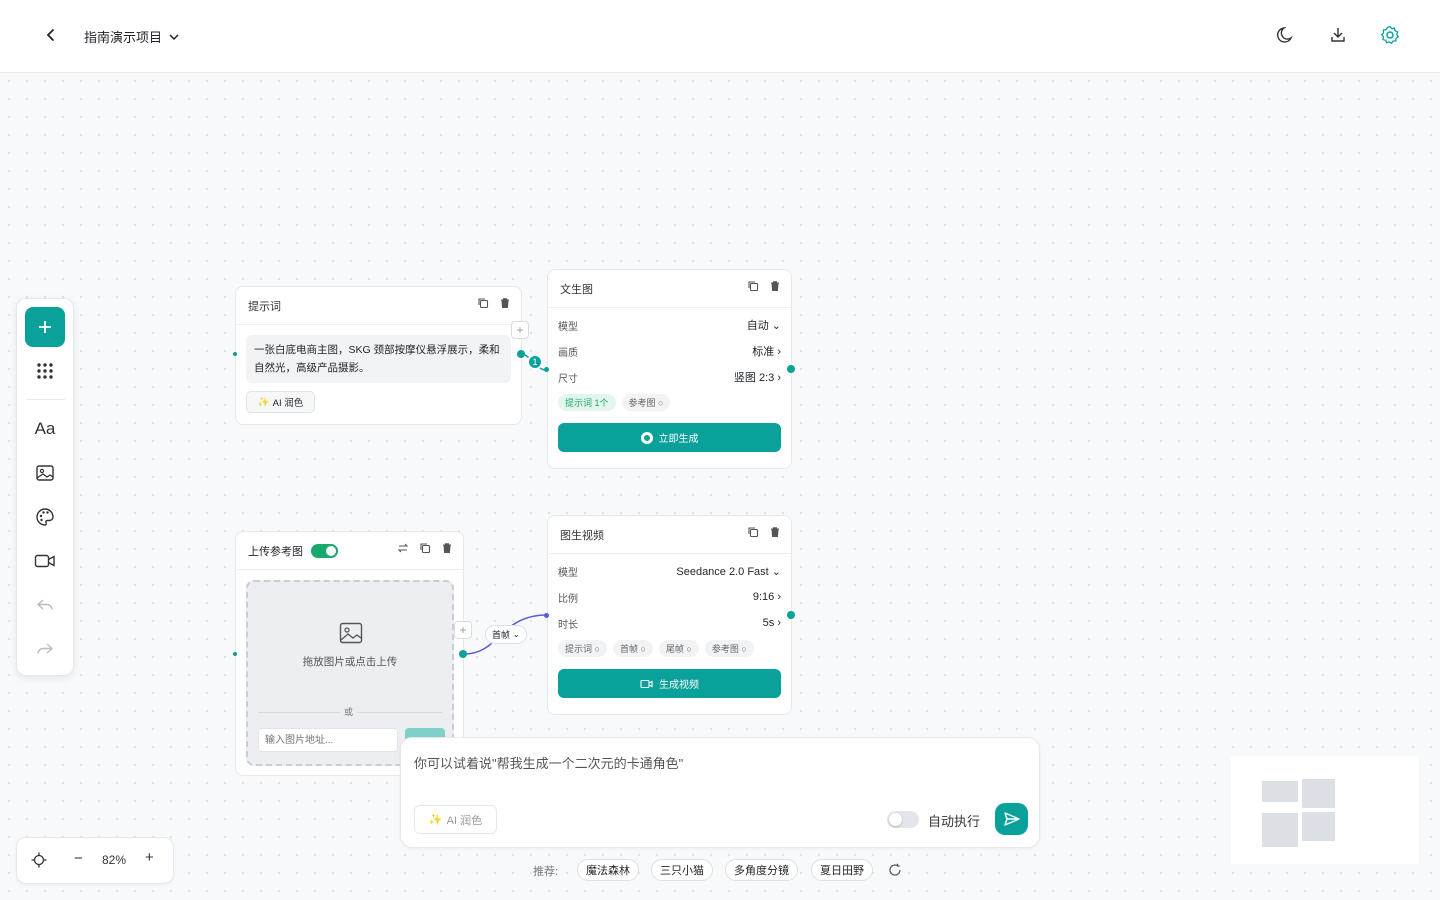 The image size is (1440, 900). Describe the element at coordinates (324, 550) in the screenshot. I see `upload-enable-toggle` at that location.